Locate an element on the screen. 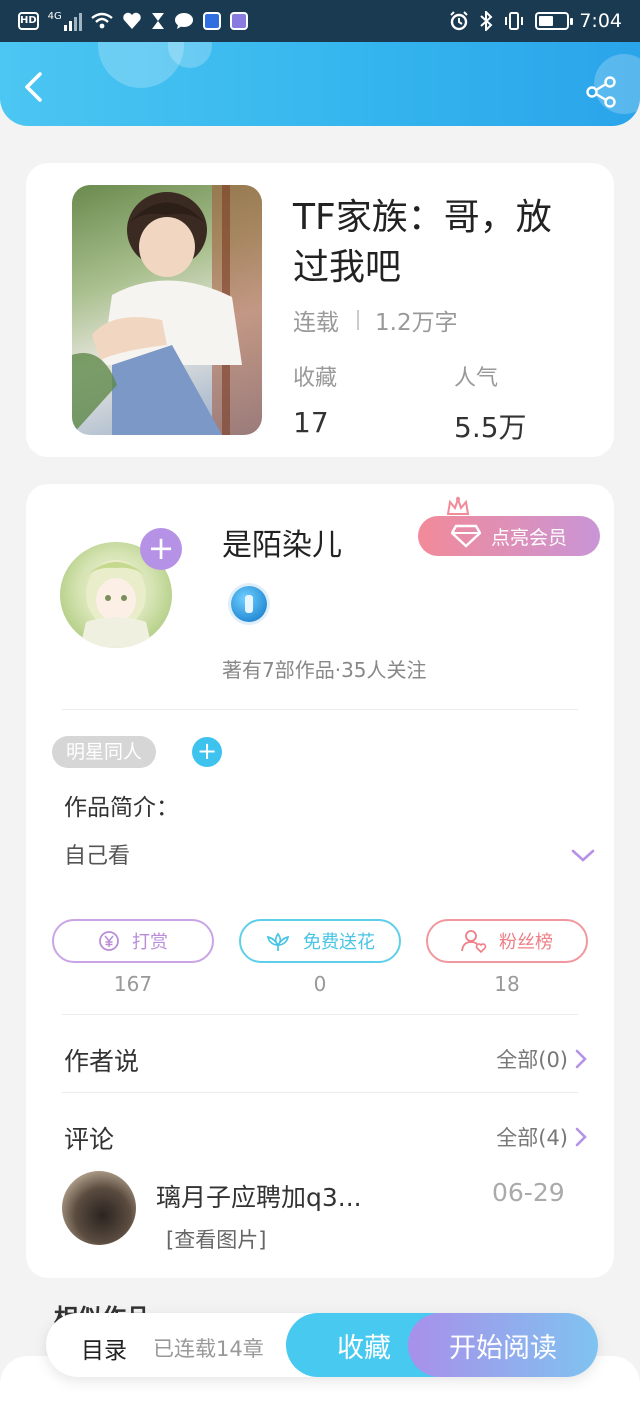 The height and width of the screenshot is (1422, 640). book-status-line: 连载 1.2万字 is located at coordinates (375, 320).